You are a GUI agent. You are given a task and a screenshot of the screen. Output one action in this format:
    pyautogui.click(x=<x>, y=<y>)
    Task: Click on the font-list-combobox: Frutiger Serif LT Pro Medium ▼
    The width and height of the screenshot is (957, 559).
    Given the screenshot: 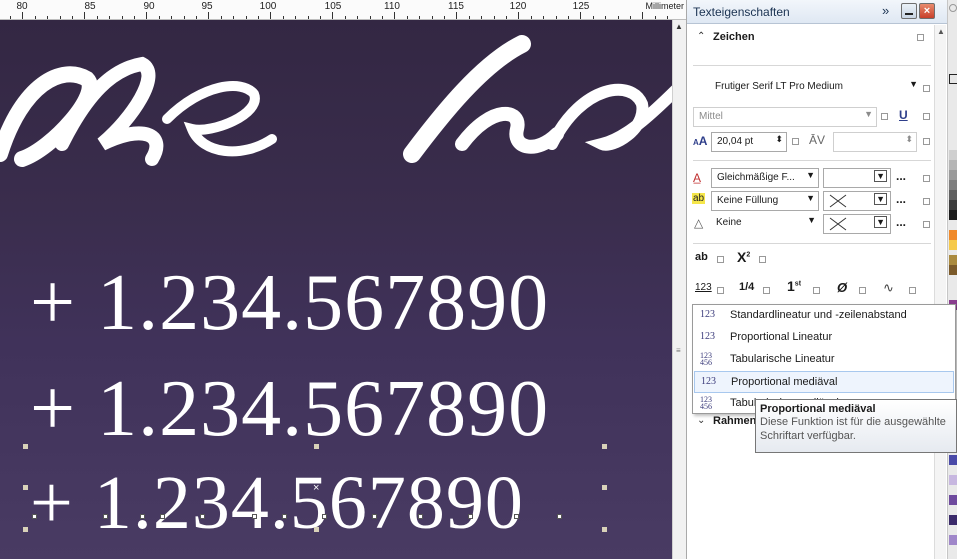 What is the action you would take?
    pyautogui.click(x=807, y=88)
    